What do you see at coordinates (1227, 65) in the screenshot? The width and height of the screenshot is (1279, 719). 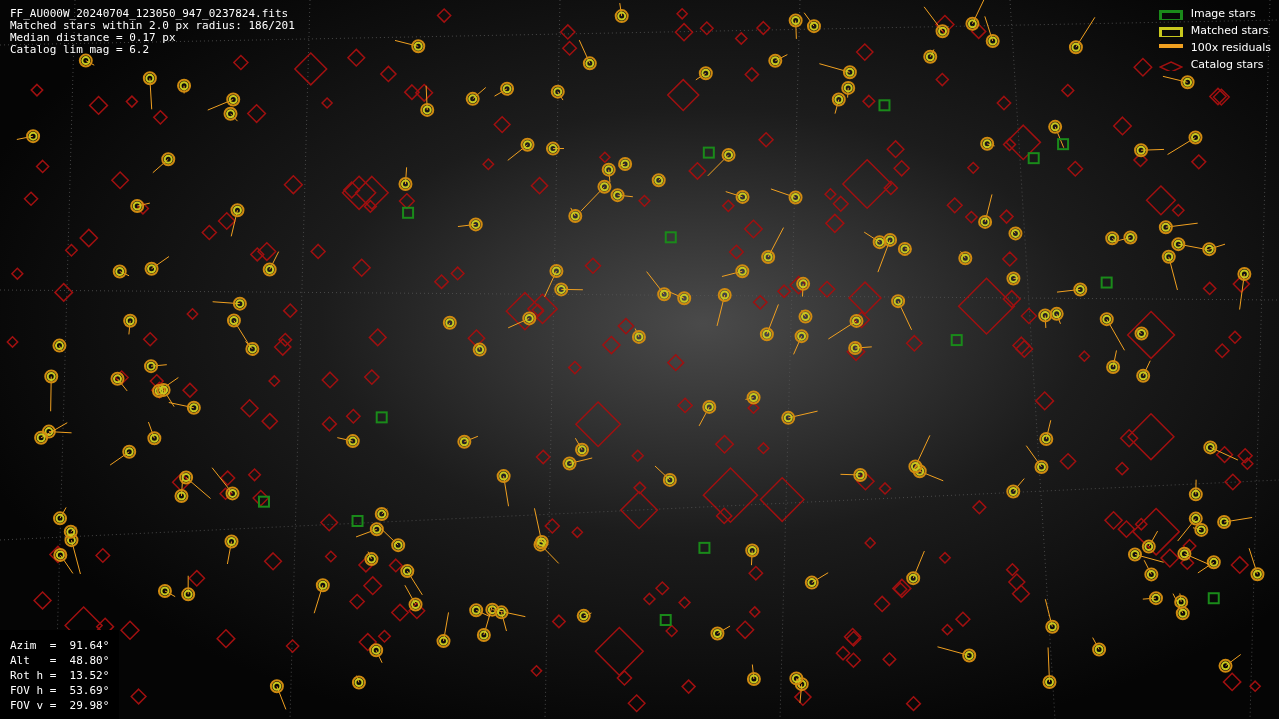 I see `legend-label: Catalog stars` at bounding box center [1227, 65].